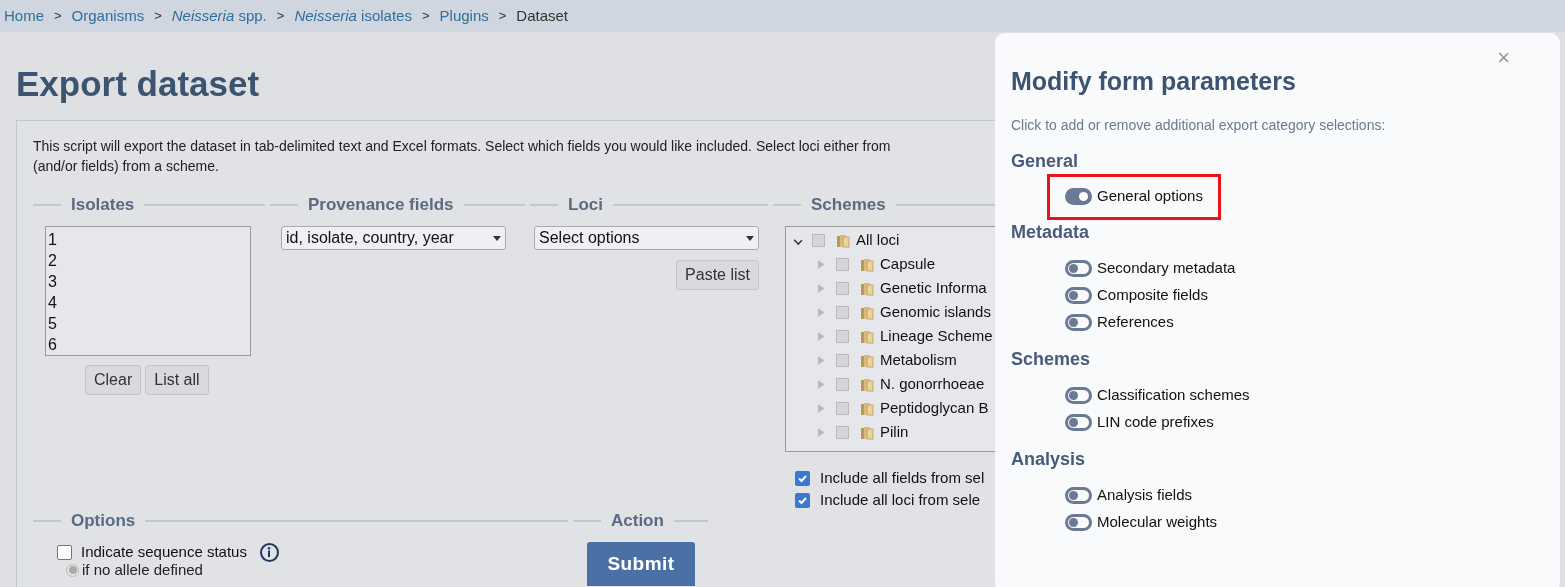 Image resolution: width=1565 pixels, height=587 pixels. What do you see at coordinates (381, 205) in the screenshot?
I see `section-legend: Provenance fields` at bounding box center [381, 205].